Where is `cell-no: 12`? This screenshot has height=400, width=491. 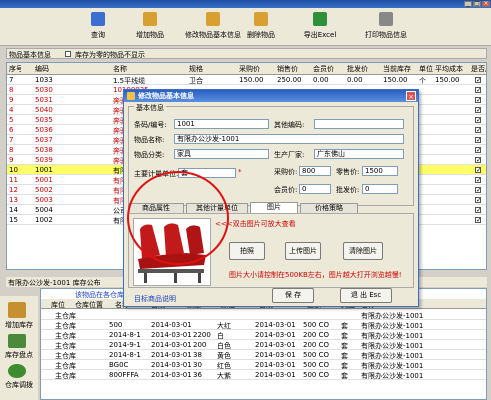
cell-no: 12 is located at coordinates (13, 190).